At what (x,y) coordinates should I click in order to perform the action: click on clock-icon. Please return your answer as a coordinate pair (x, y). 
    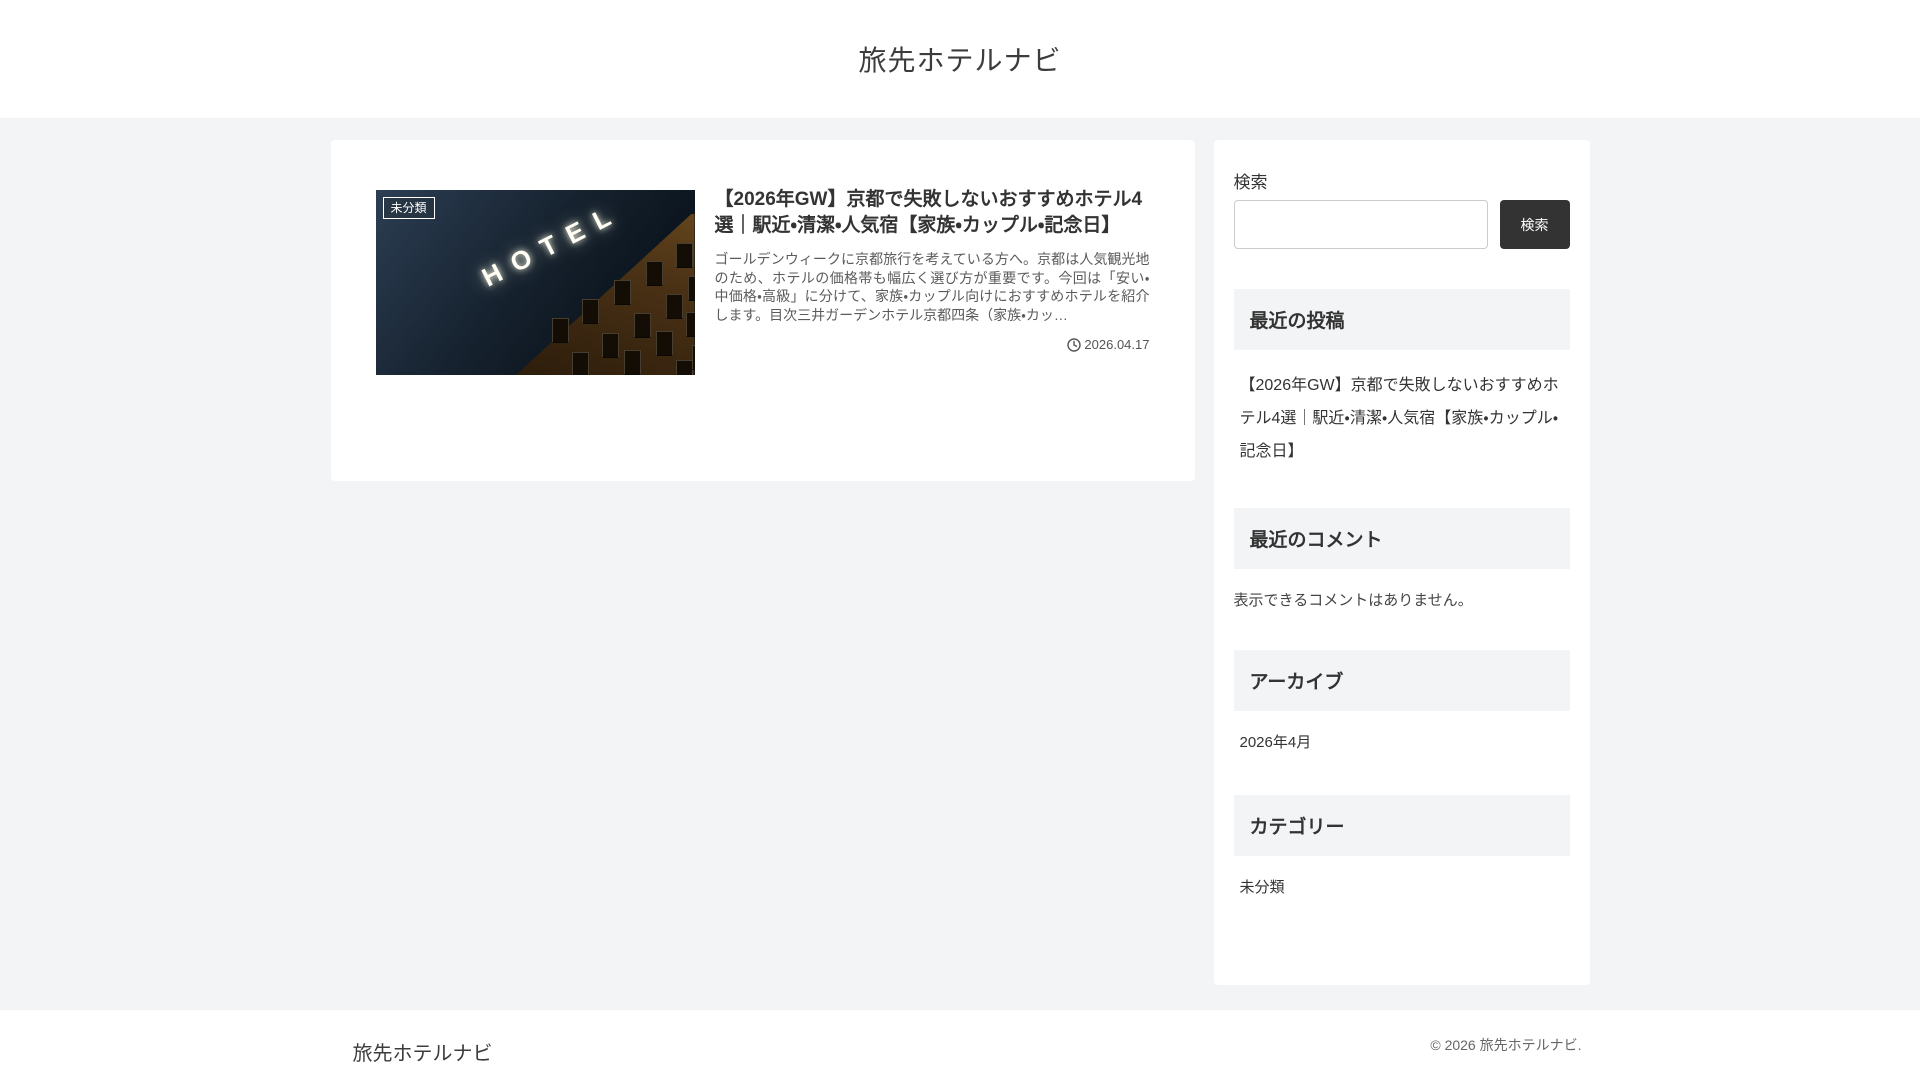
    Looking at the image, I should click on (1074, 345).